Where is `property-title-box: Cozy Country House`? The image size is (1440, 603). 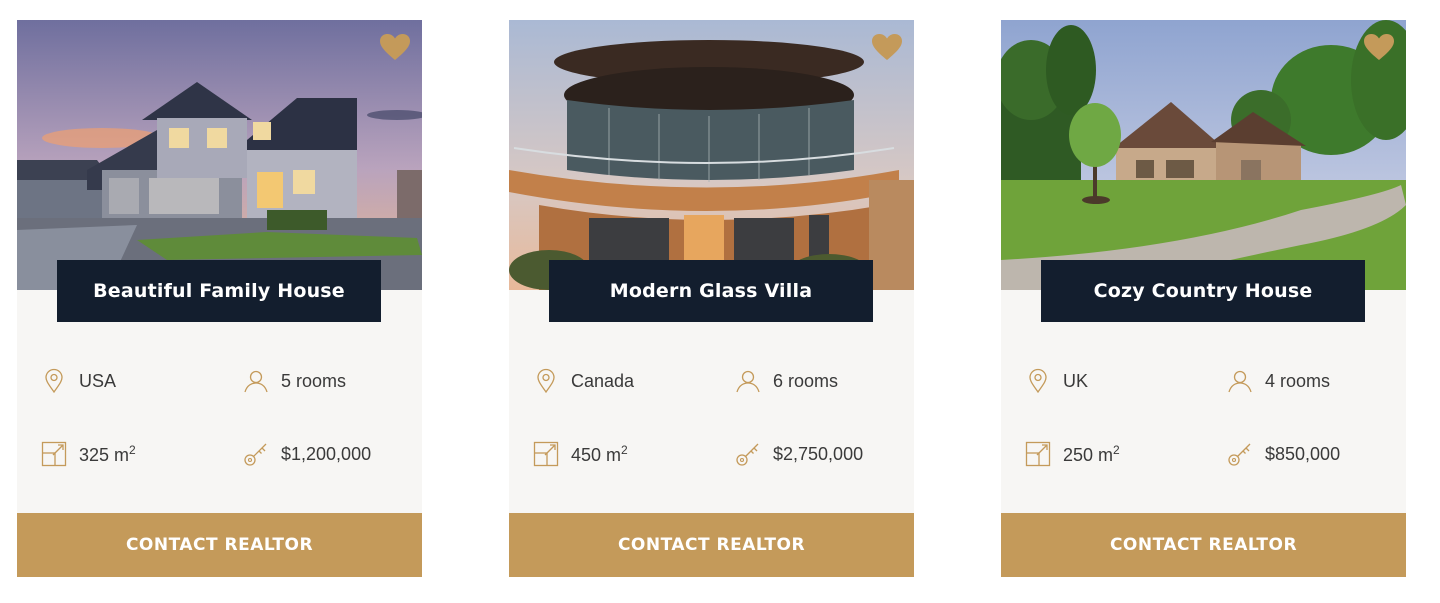
property-title-box: Cozy Country House is located at coordinates (1203, 291).